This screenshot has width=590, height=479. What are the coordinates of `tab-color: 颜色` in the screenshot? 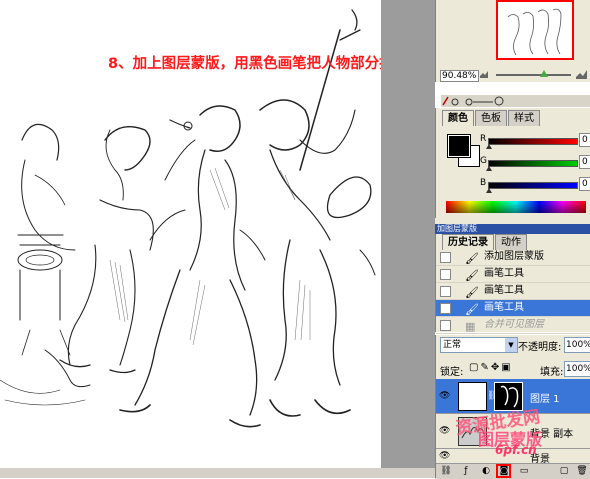 It's located at (458, 118).